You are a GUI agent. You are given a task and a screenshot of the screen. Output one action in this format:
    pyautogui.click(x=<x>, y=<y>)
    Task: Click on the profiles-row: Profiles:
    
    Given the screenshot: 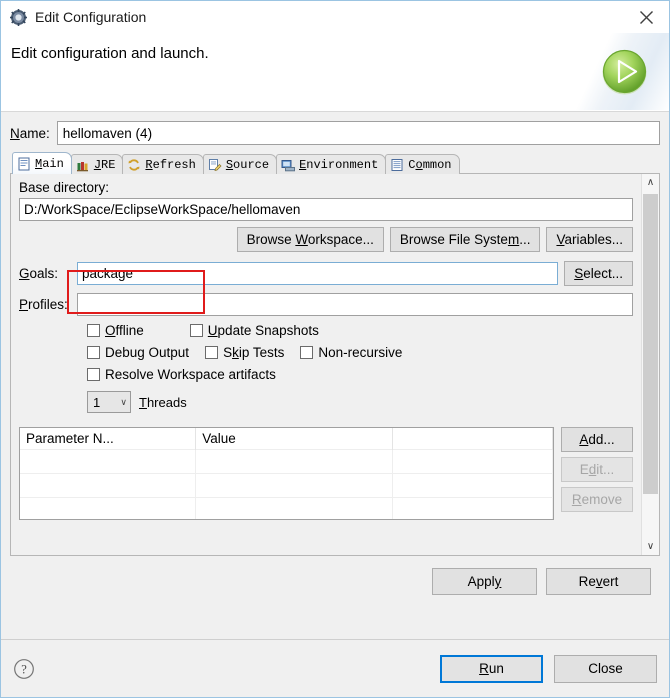 What is the action you would take?
    pyautogui.click(x=326, y=304)
    